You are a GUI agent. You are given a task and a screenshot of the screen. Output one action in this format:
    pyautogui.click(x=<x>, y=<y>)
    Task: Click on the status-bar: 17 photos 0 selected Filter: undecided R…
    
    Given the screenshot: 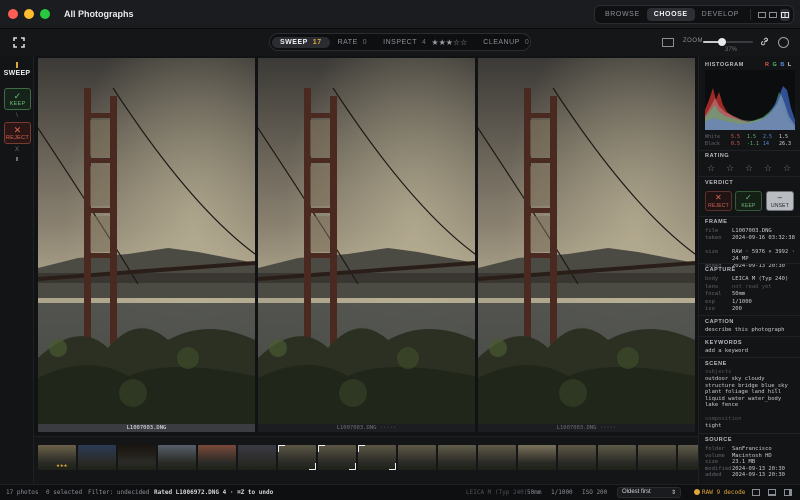 What is the action you would take?
    pyautogui.click(x=400, y=492)
    